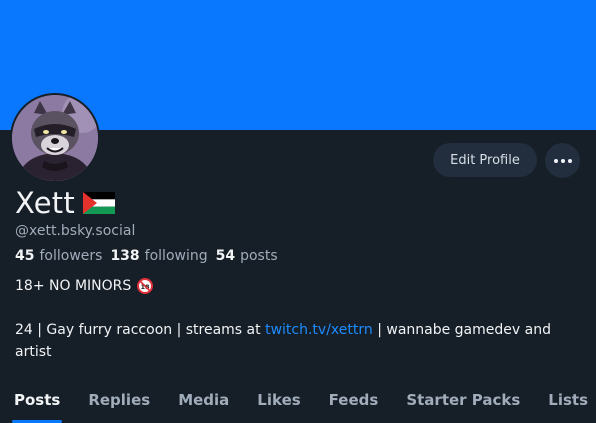 This screenshot has width=596, height=423. What do you see at coordinates (203, 405) in the screenshot?
I see `tab-media: Media` at bounding box center [203, 405].